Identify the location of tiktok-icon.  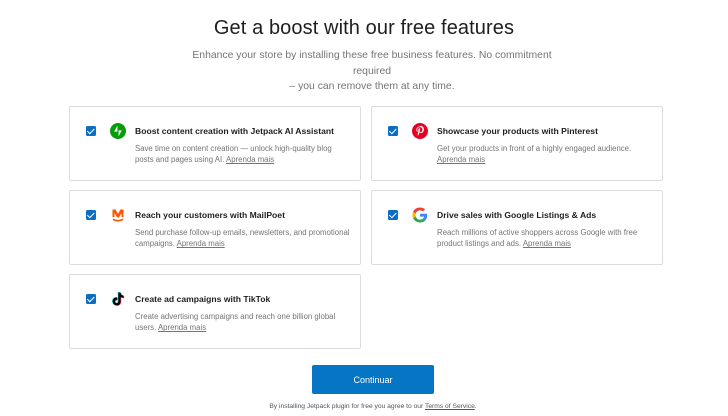
(118, 299).